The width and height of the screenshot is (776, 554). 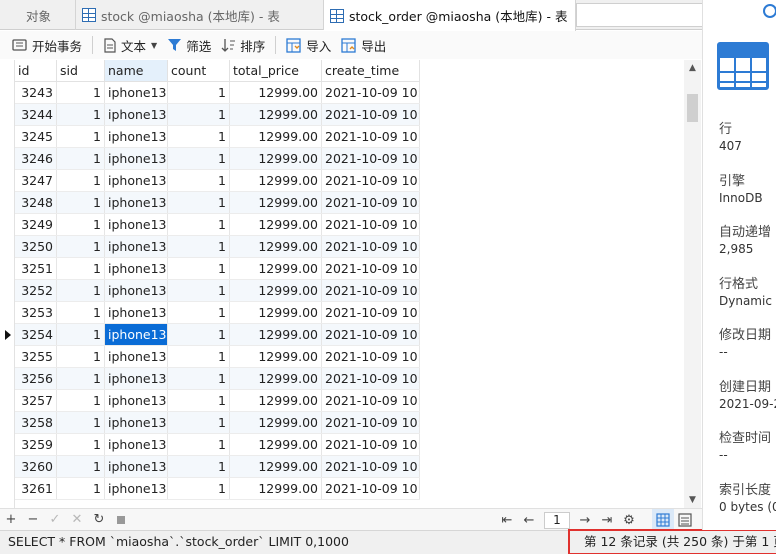 What do you see at coordinates (217, 445) in the screenshot?
I see `table-row: 3259 1 iphone13 I 1 12999.00 2021-10-09 10:3` at bounding box center [217, 445].